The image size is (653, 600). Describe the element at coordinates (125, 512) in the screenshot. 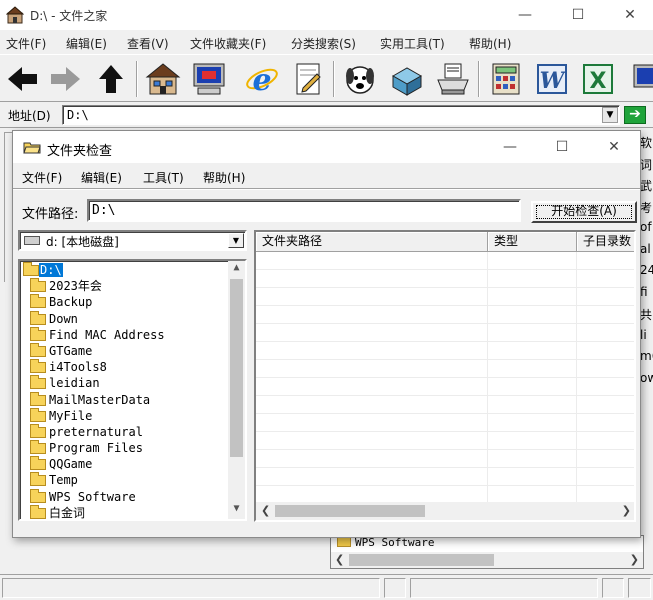

I see `tree-item: 白金词` at that location.